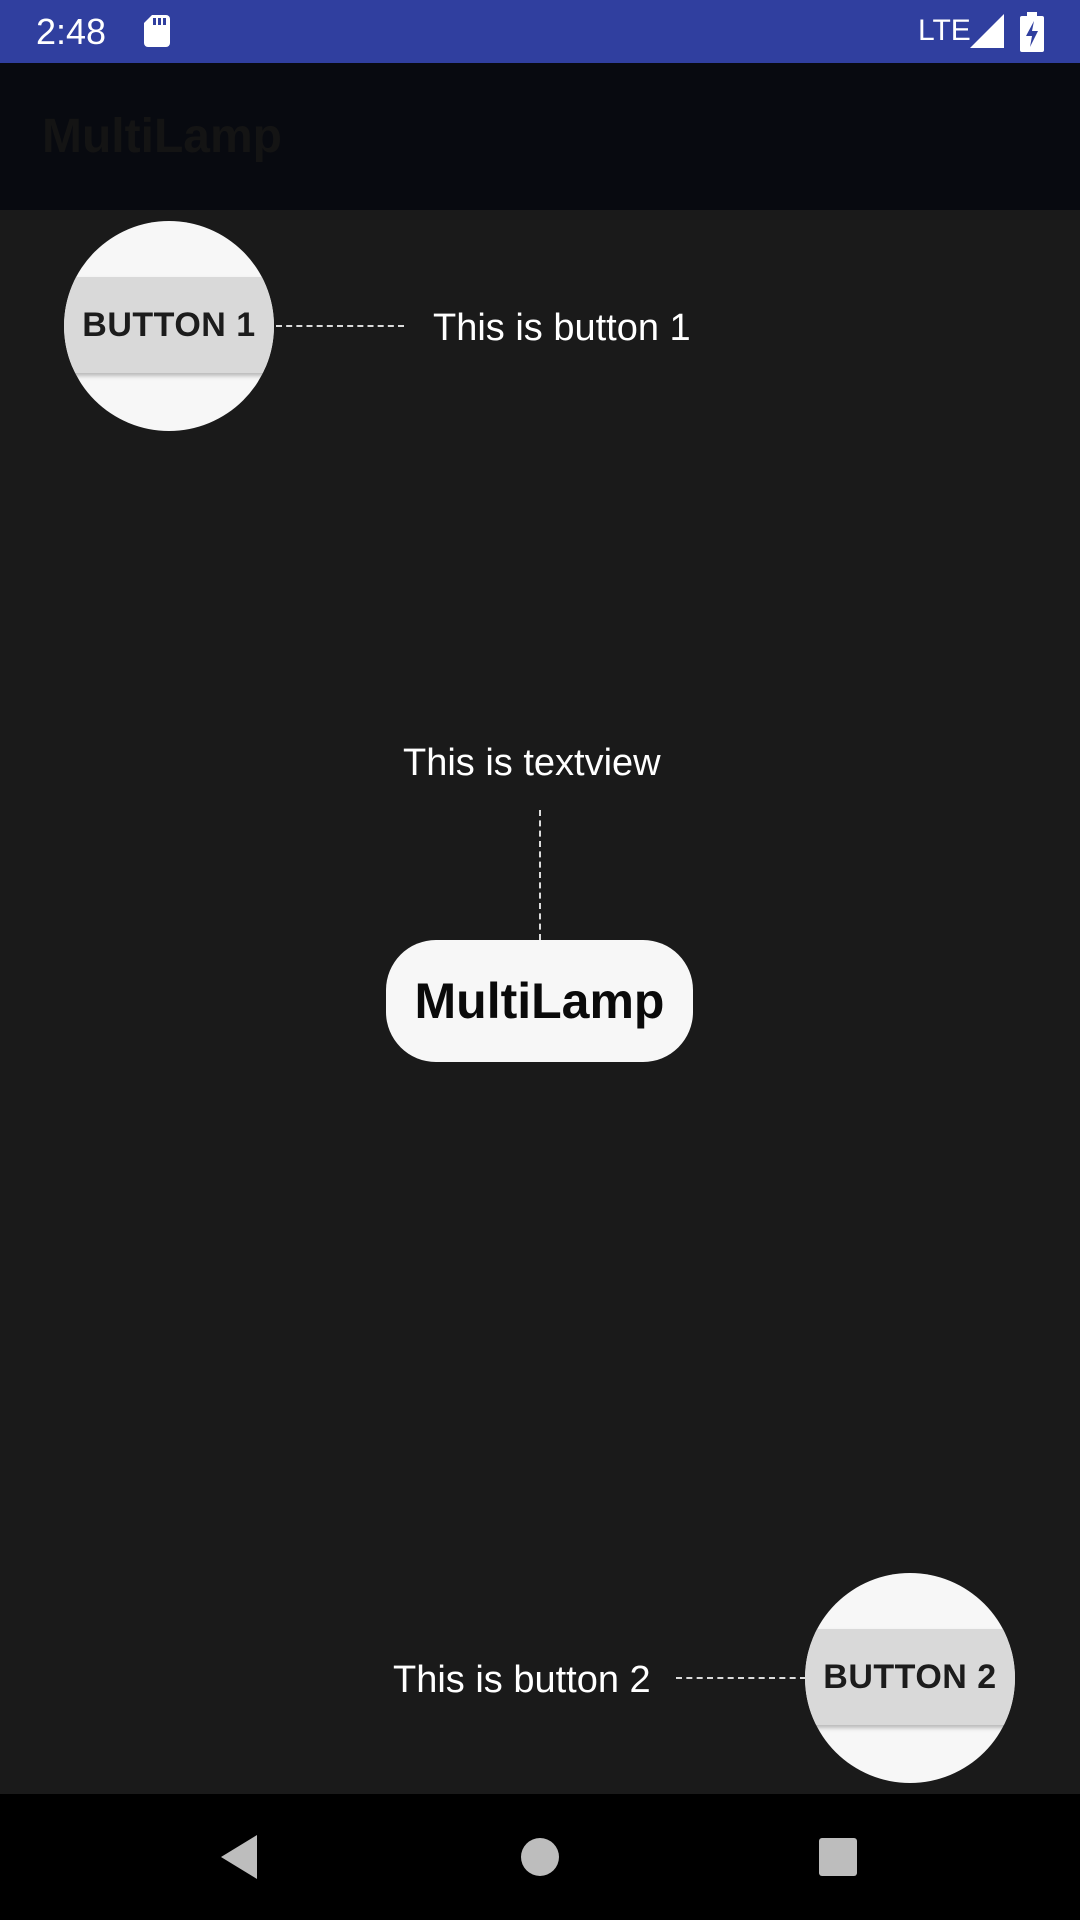 The height and width of the screenshot is (1920, 1080). I want to click on button1-spotlight: BUTTON 1, so click(169, 326).